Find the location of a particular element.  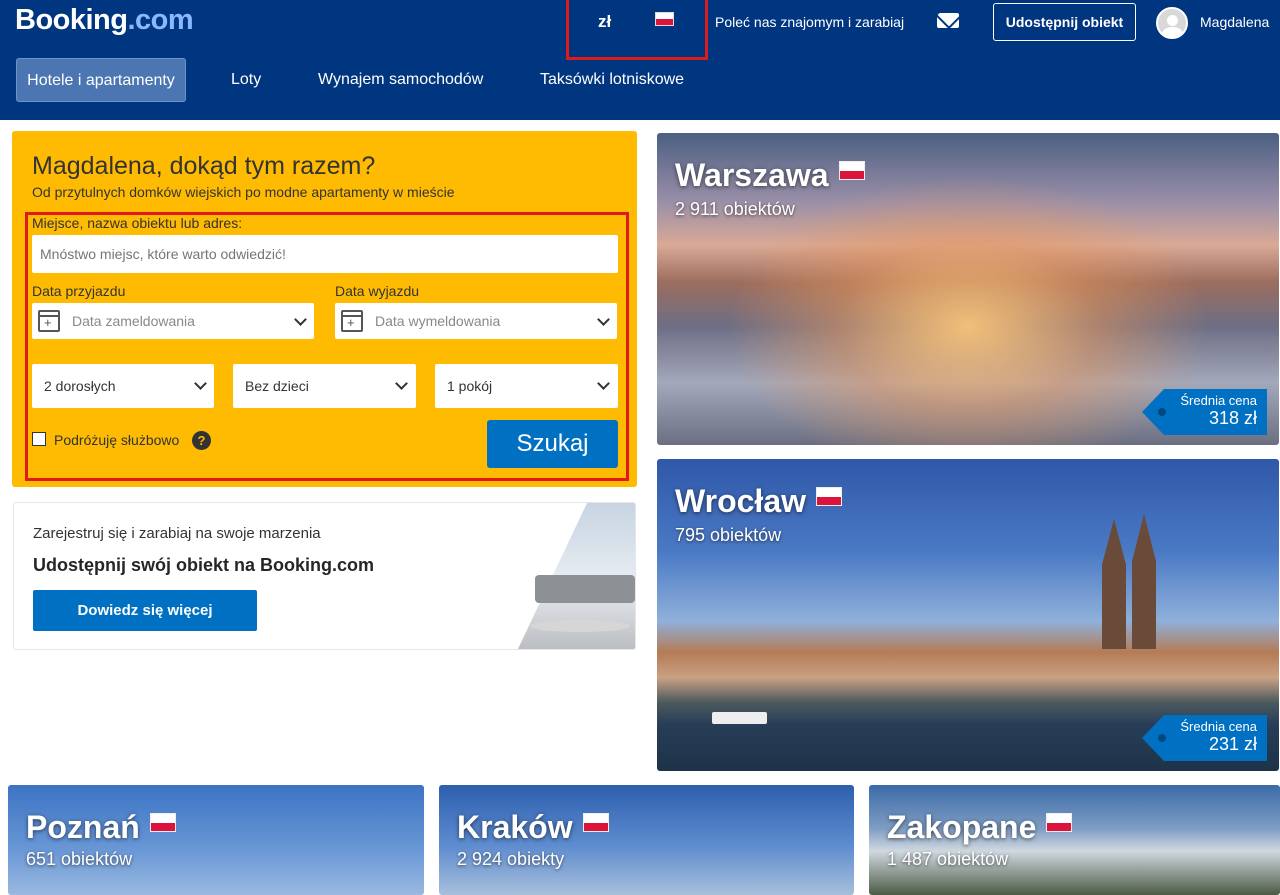

adults-value: 2 dorosłych is located at coordinates (80, 386).